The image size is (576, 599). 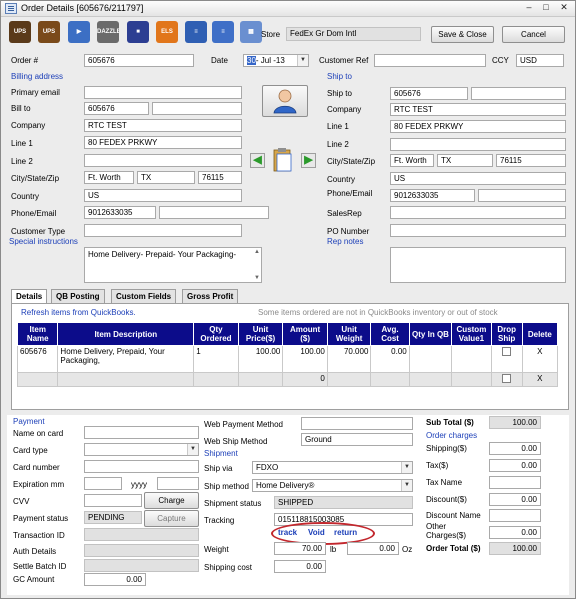 What do you see at coordinates (113, 500) in the screenshot?
I see `cvv-field` at bounding box center [113, 500].